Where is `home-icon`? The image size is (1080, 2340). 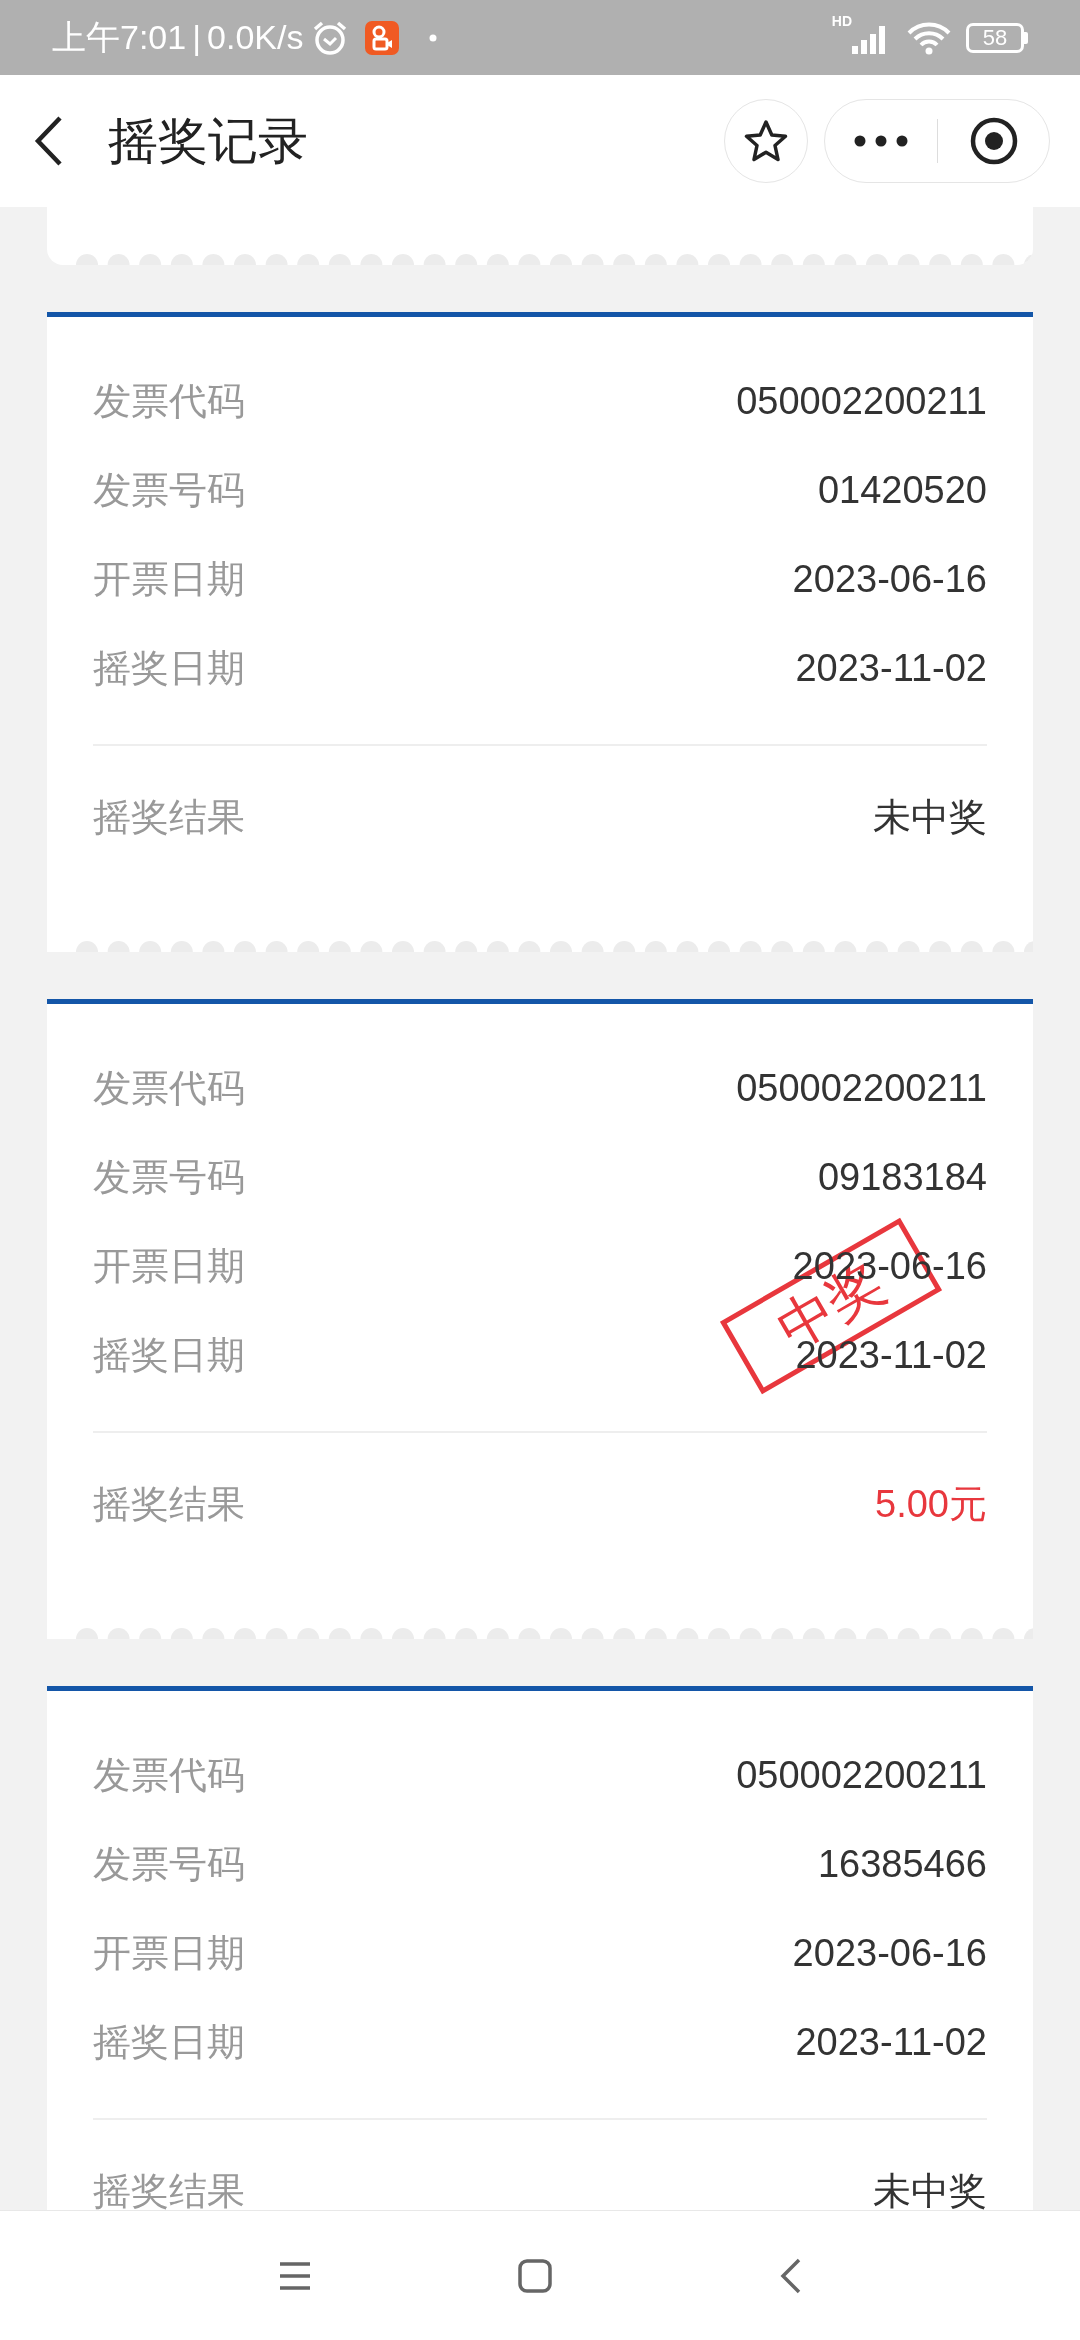
home-icon is located at coordinates (535, 2275).